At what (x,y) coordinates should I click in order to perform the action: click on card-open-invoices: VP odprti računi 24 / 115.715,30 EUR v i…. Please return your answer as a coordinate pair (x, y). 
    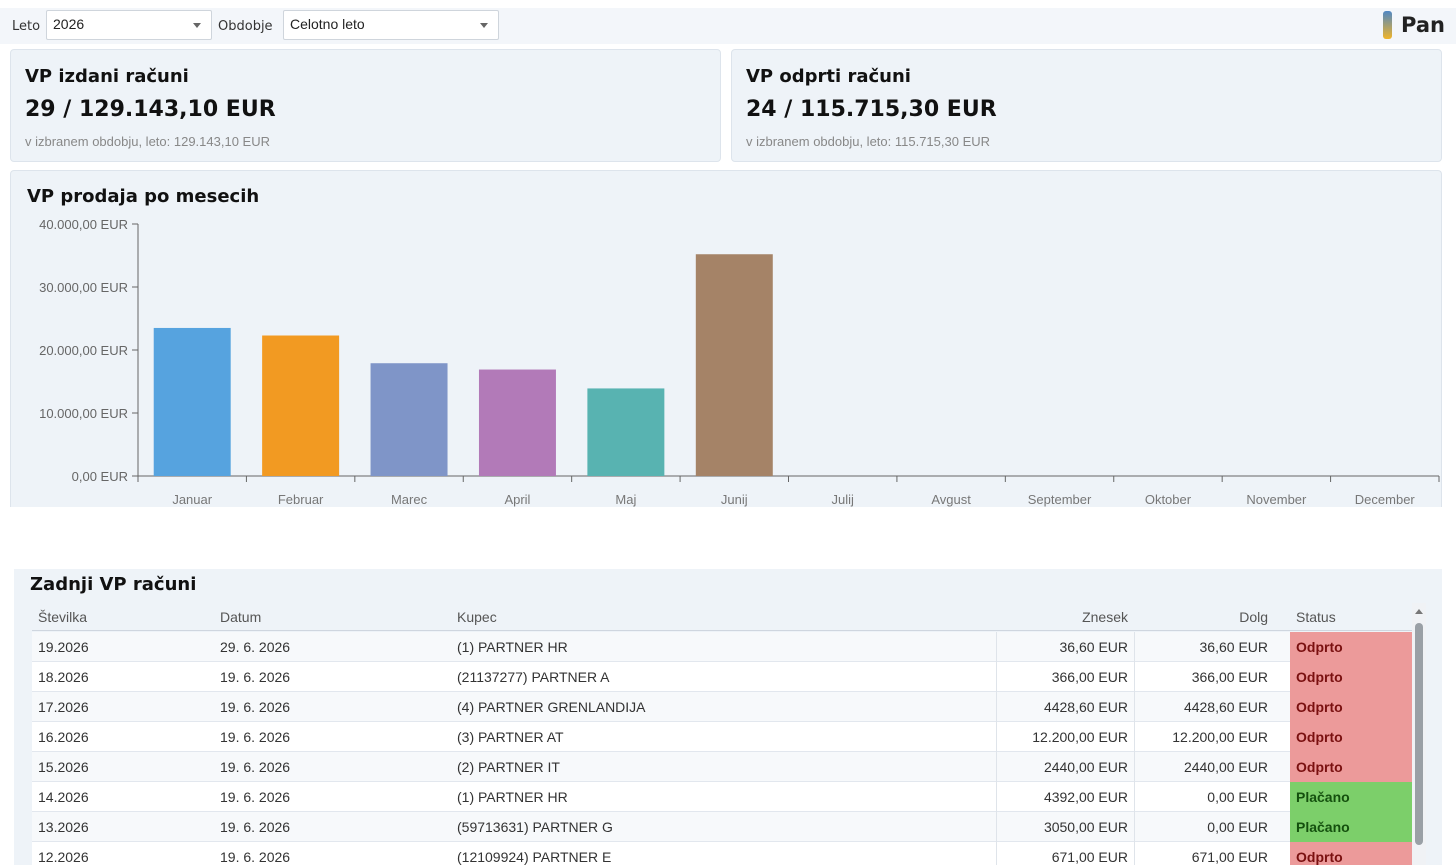
    Looking at the image, I should click on (1086, 105).